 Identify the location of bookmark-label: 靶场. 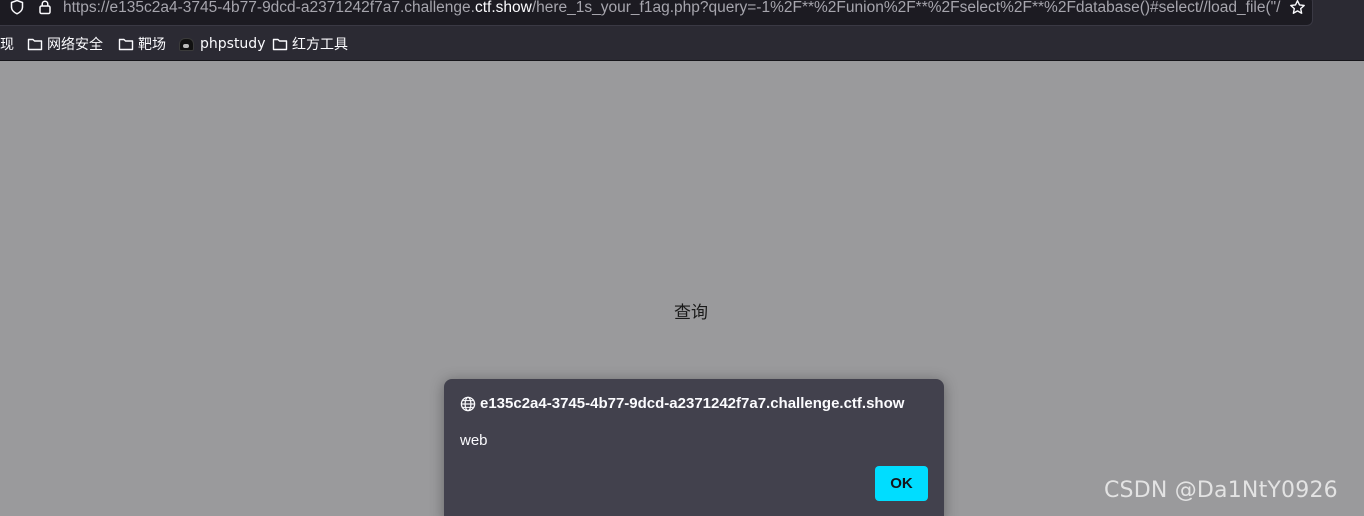
(152, 45).